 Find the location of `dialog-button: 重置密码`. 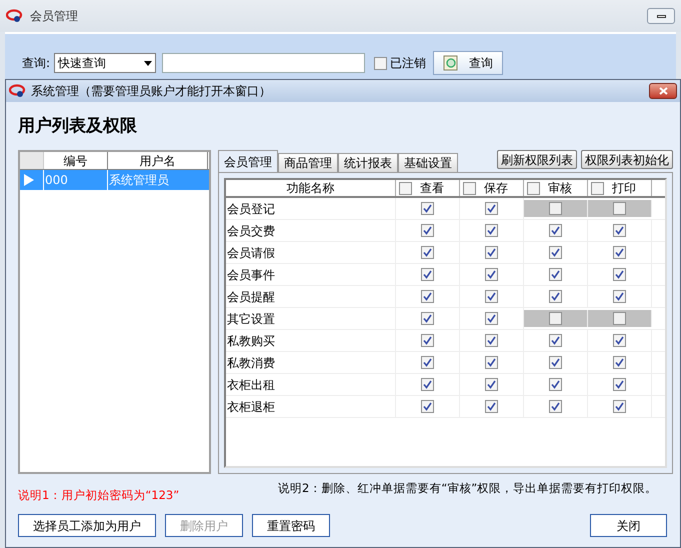

dialog-button: 重置密码 is located at coordinates (291, 525).